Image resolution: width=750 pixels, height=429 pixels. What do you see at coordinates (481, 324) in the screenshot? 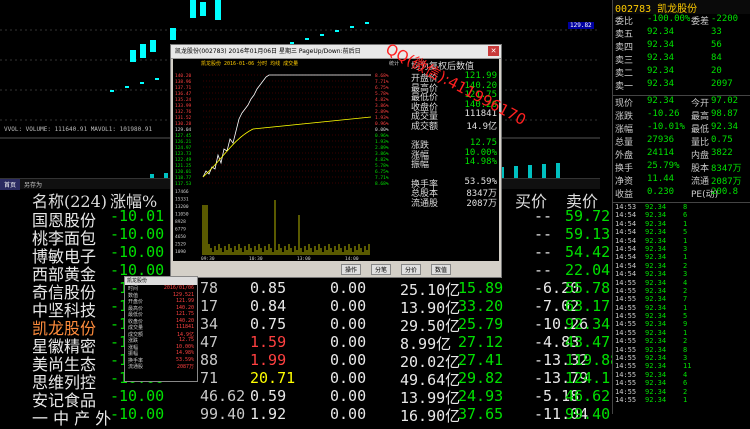
I see `cell-c7: 25.79` at bounding box center [481, 324].